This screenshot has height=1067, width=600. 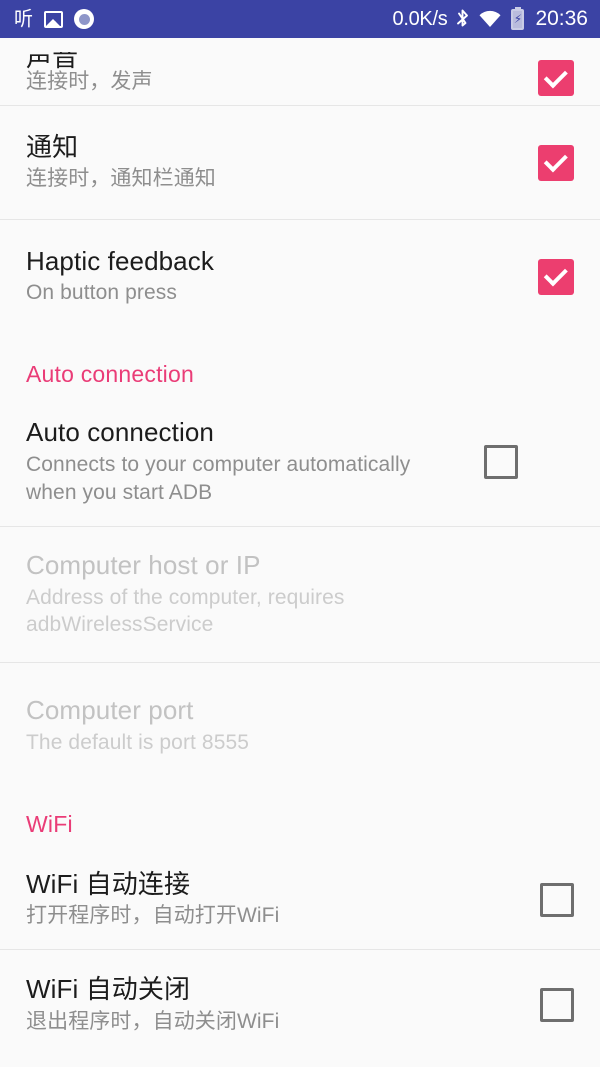 I want to click on setting-row-text: WiFi 自动关闭 退出程序时，自动关闭WiFi, so click(x=274, y=1004).